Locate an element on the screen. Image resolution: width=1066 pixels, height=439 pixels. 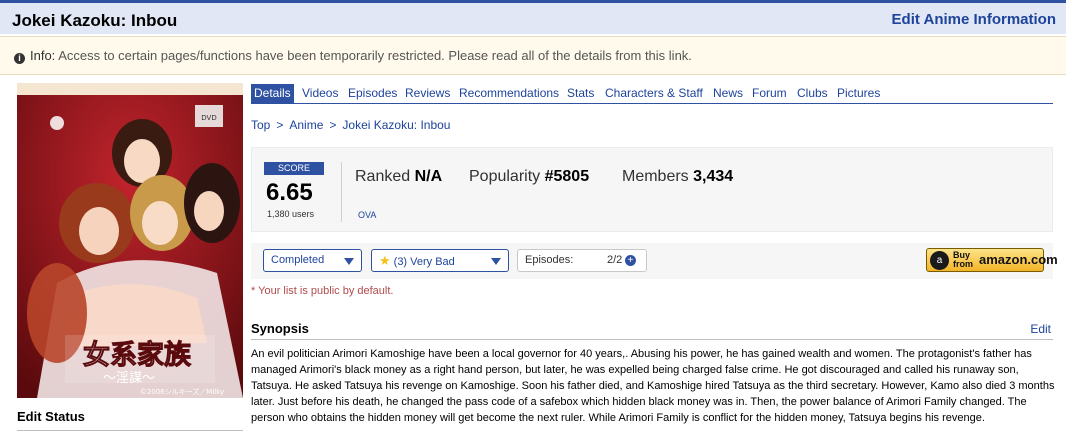
score-value: 6.65 is located at coordinates (289, 192).